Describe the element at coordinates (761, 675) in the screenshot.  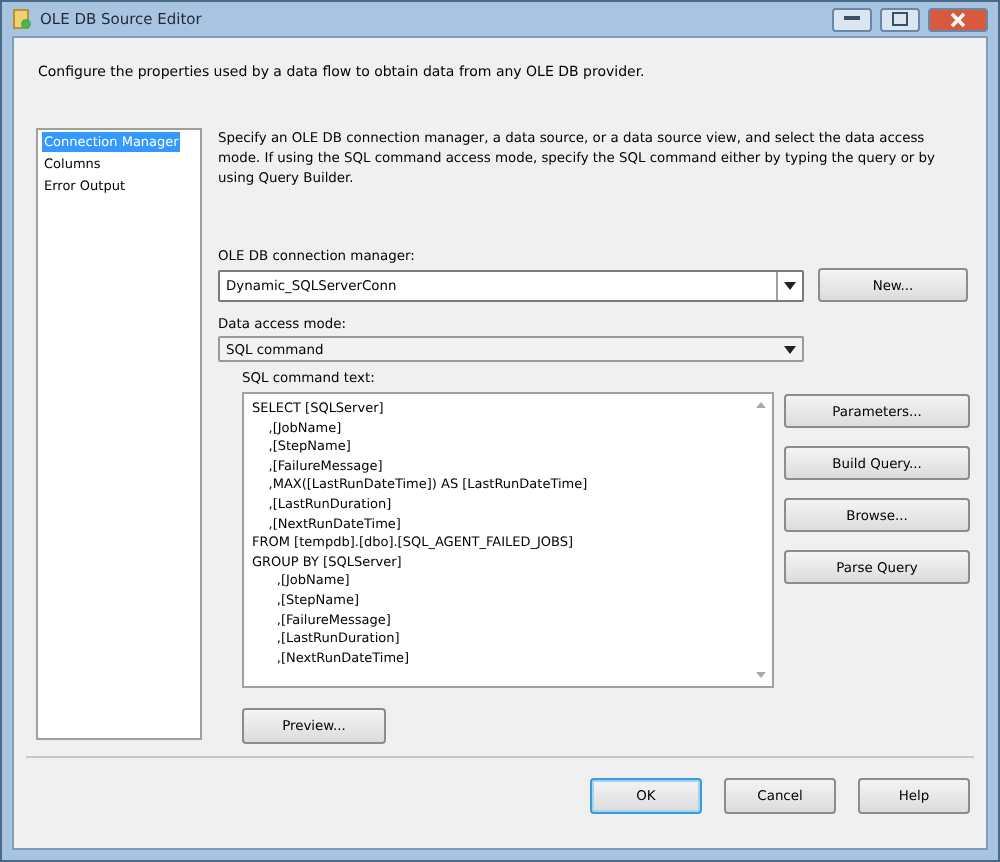
I see `scroll-down-icon` at that location.